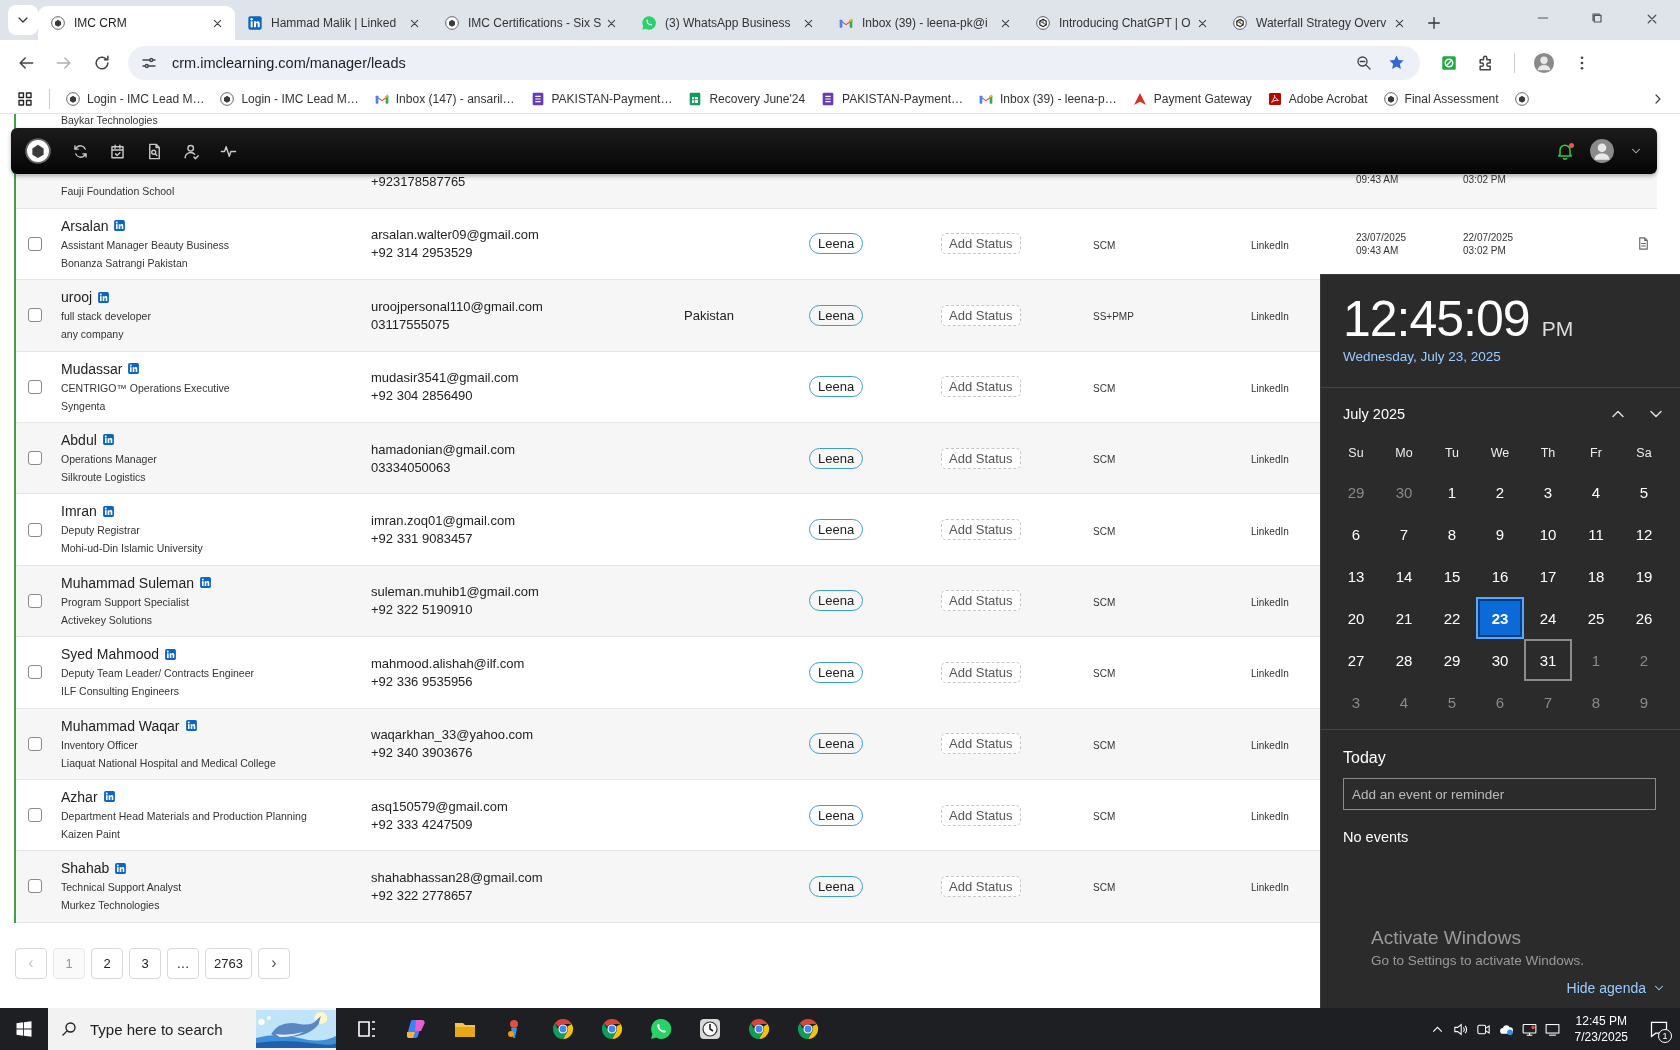 The height and width of the screenshot is (1050, 1680). I want to click on bookmark: Final Assessment, so click(1440, 99).